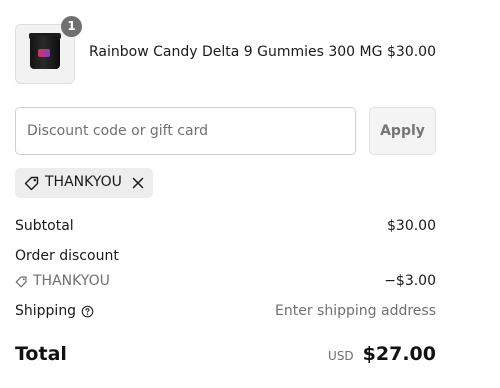 The width and height of the screenshot is (500, 388). What do you see at coordinates (41, 354) in the screenshot?
I see `total-label: Total` at bounding box center [41, 354].